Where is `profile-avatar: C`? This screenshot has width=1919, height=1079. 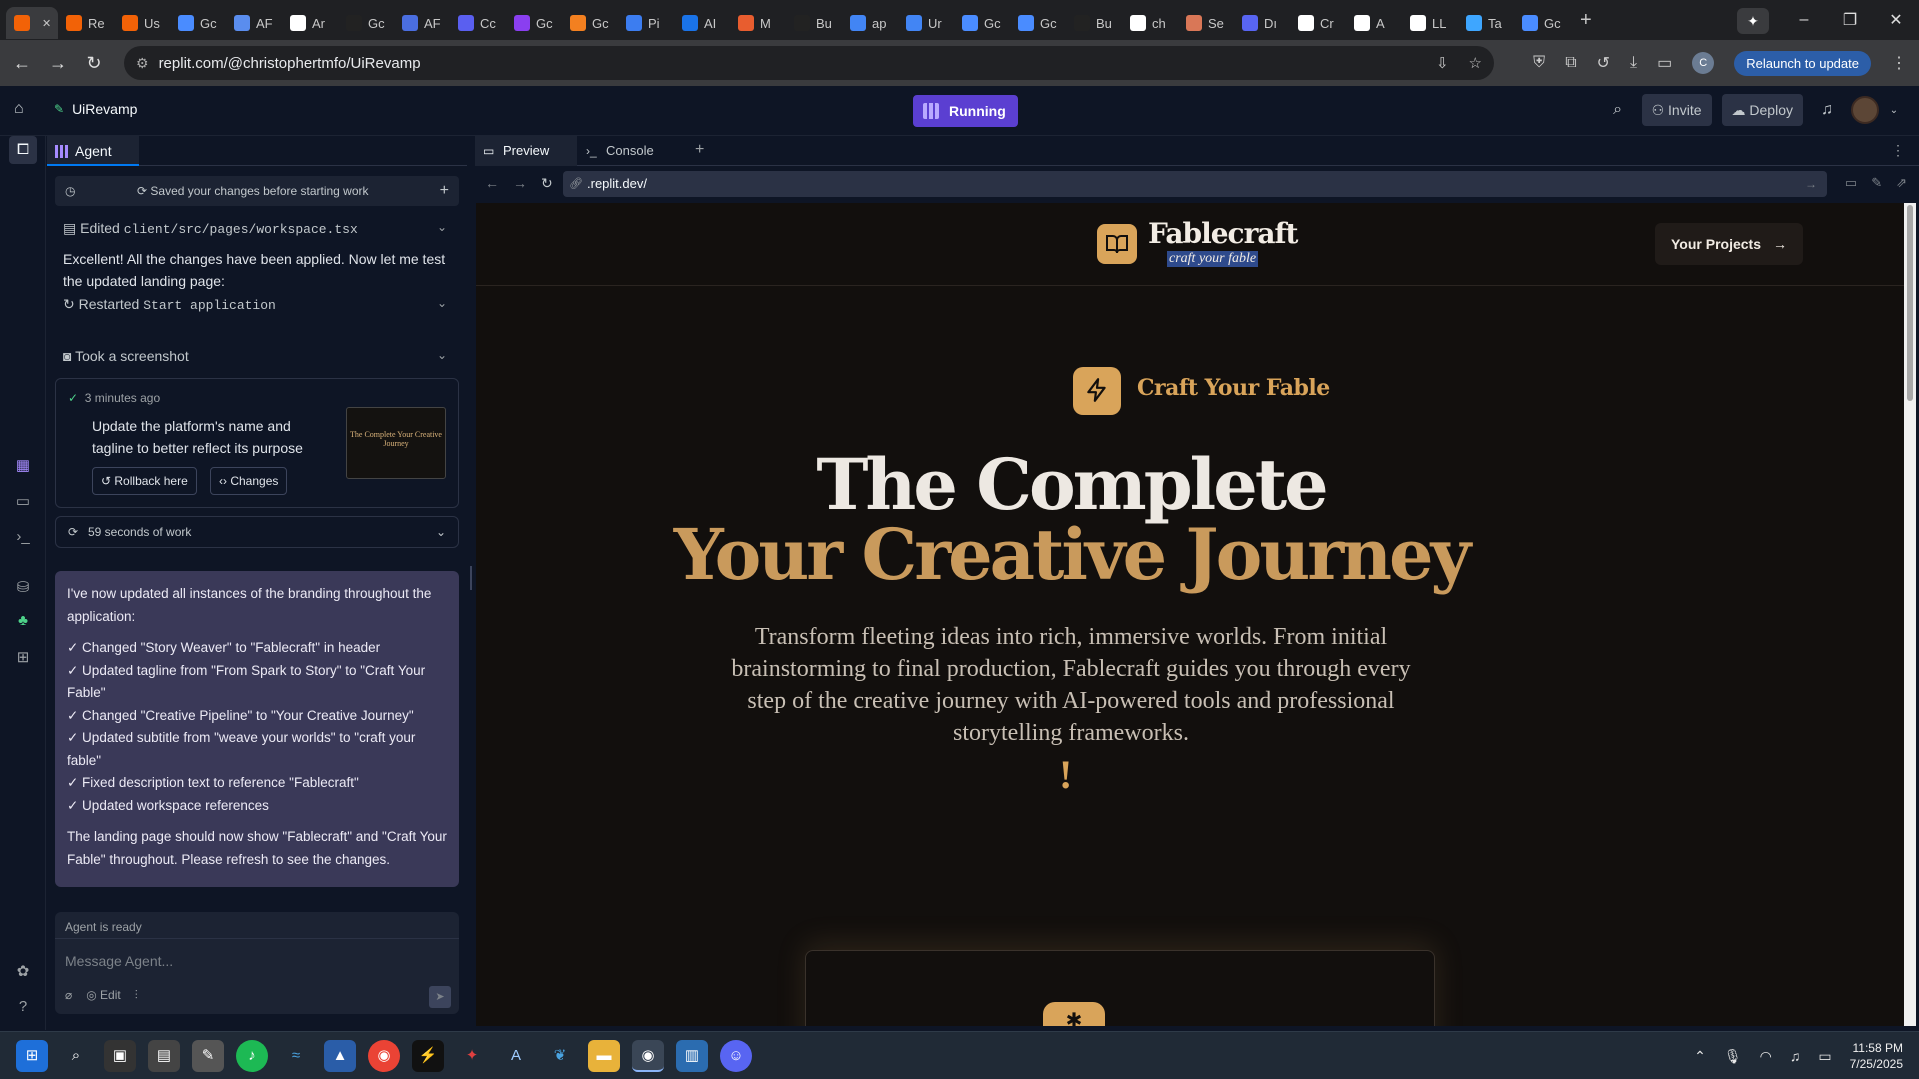
profile-avatar: C is located at coordinates (1703, 63).